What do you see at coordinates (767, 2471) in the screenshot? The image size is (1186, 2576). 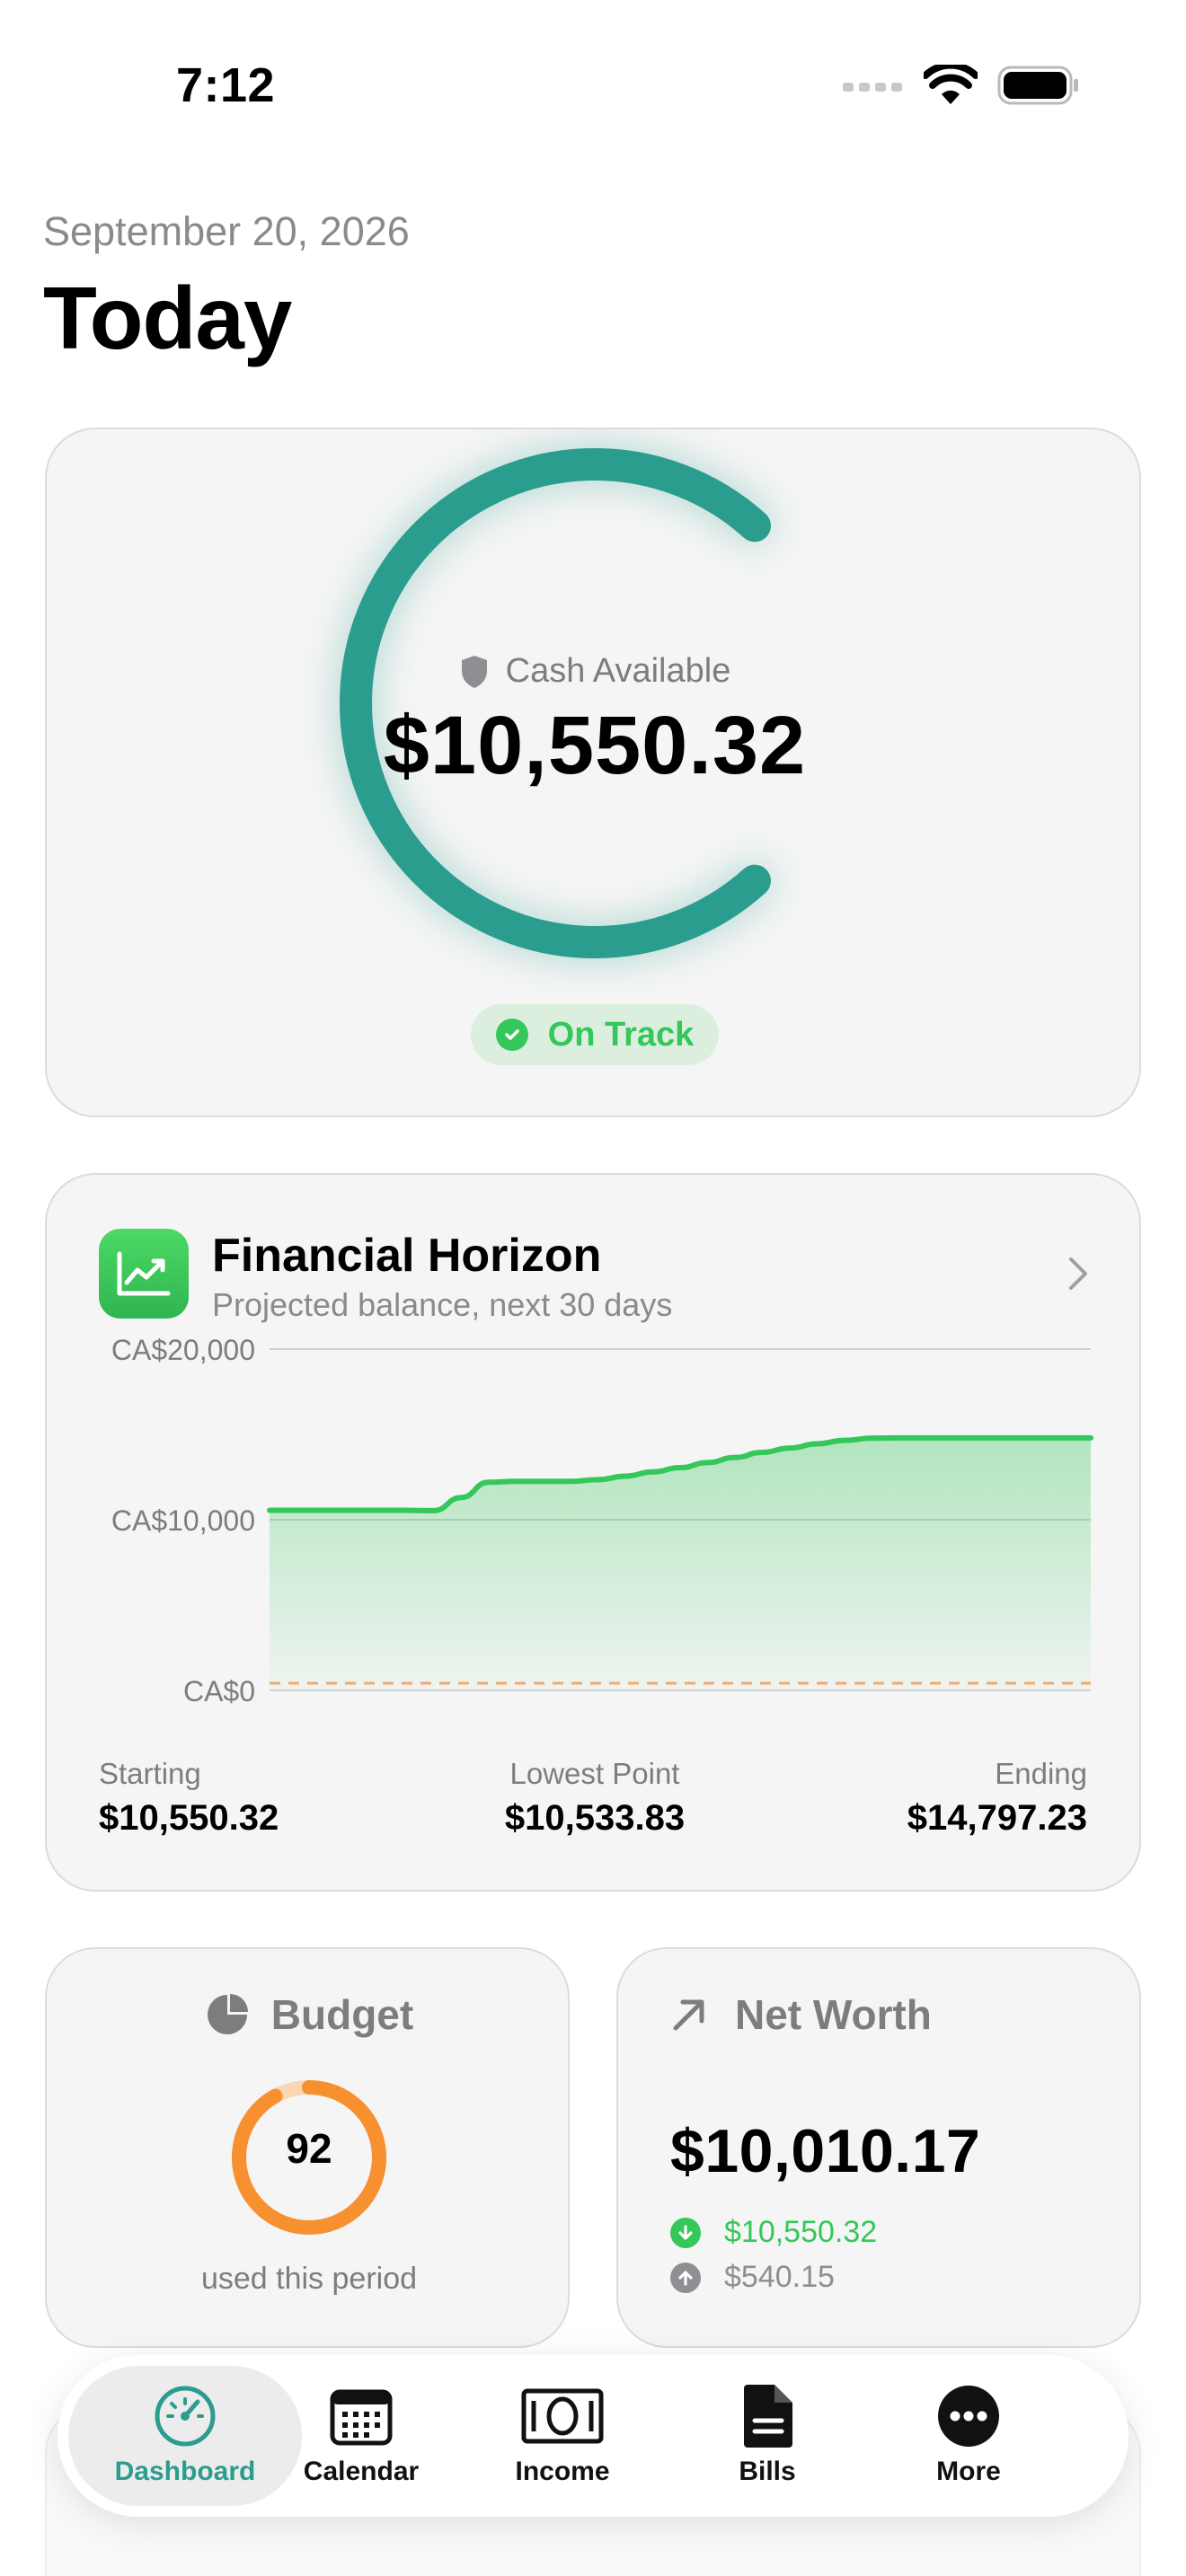 I see `tab-bills-label: Bills` at bounding box center [767, 2471].